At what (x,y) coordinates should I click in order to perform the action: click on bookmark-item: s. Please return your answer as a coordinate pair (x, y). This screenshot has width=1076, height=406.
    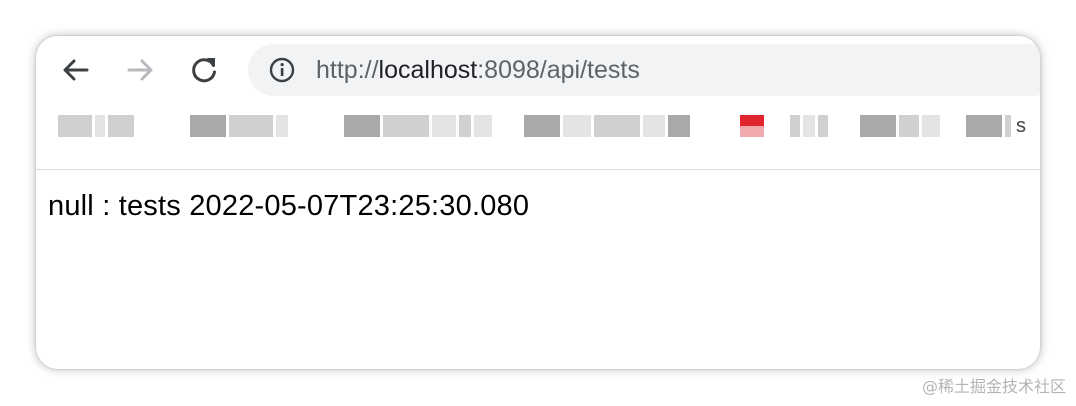
    Looking at the image, I should click on (996, 126).